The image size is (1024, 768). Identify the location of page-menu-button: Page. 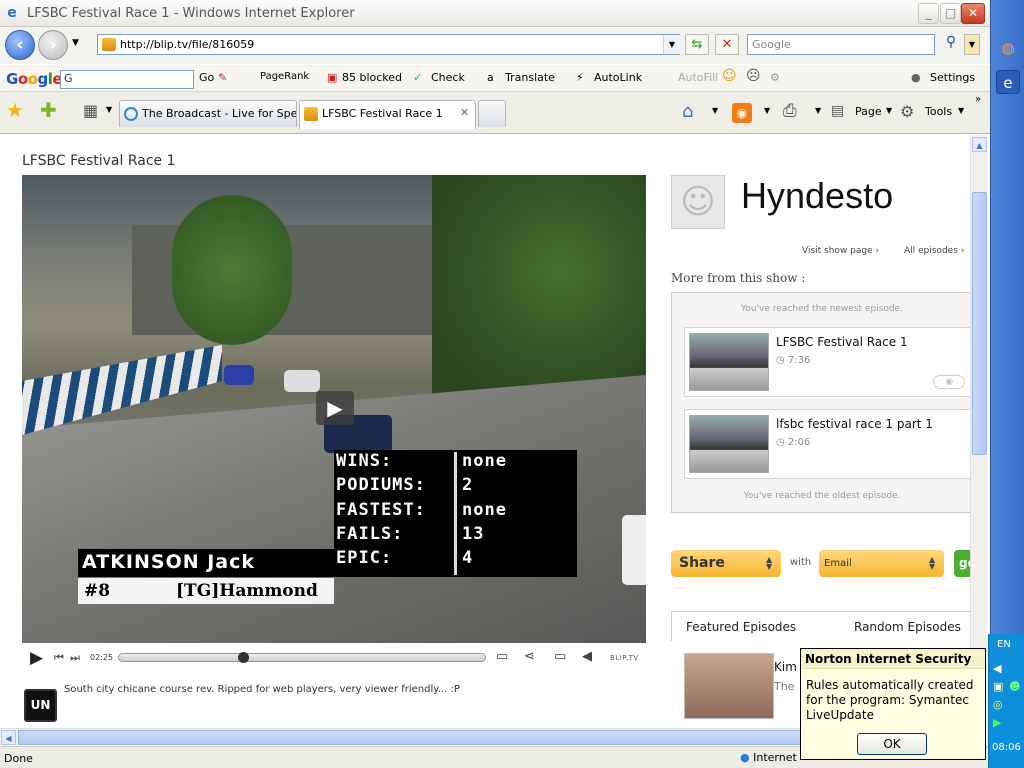
(868, 111).